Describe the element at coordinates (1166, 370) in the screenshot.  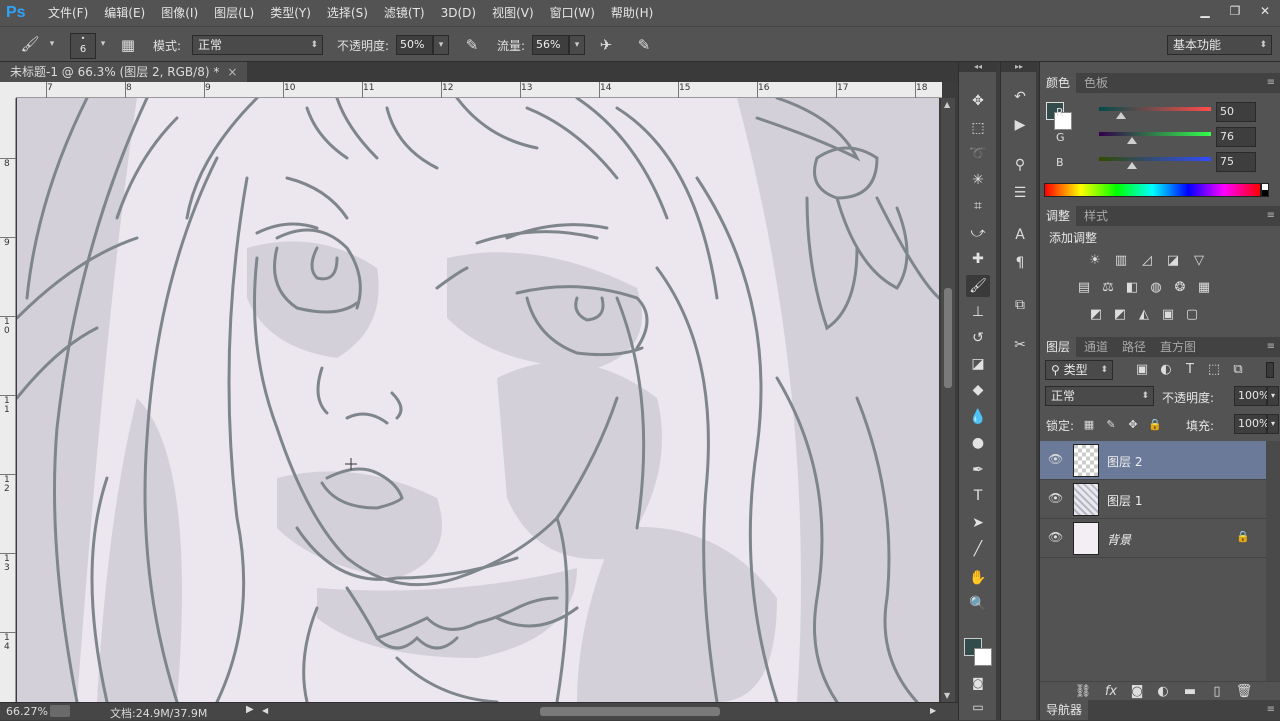
I see `filter-adjustment-icon: ◐` at that location.